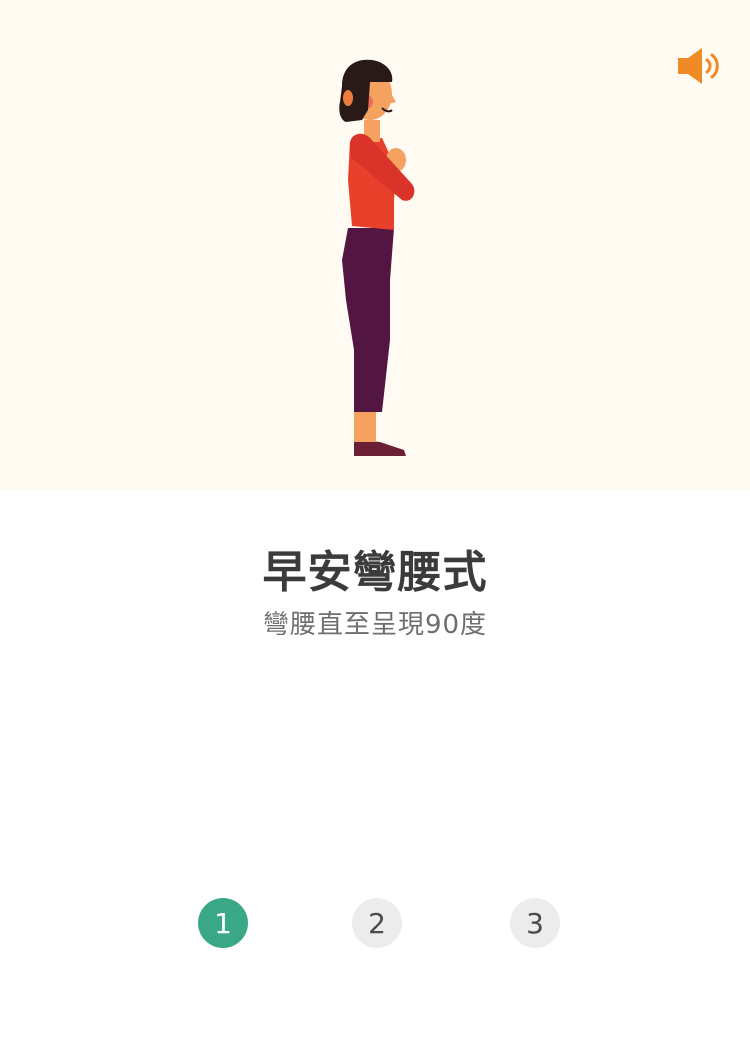 The width and height of the screenshot is (750, 1060). Describe the element at coordinates (375, 572) in the screenshot. I see `exercise-title: 早安彎腰式` at that location.